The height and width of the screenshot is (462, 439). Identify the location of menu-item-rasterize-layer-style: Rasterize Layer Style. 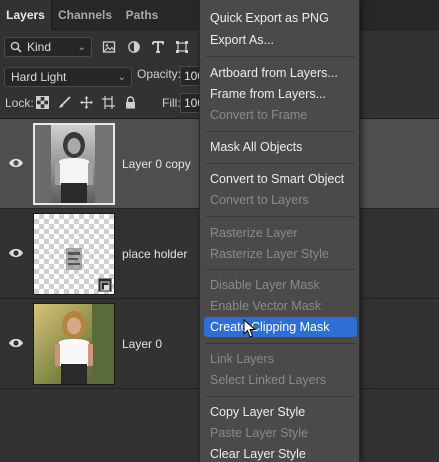
(280, 254).